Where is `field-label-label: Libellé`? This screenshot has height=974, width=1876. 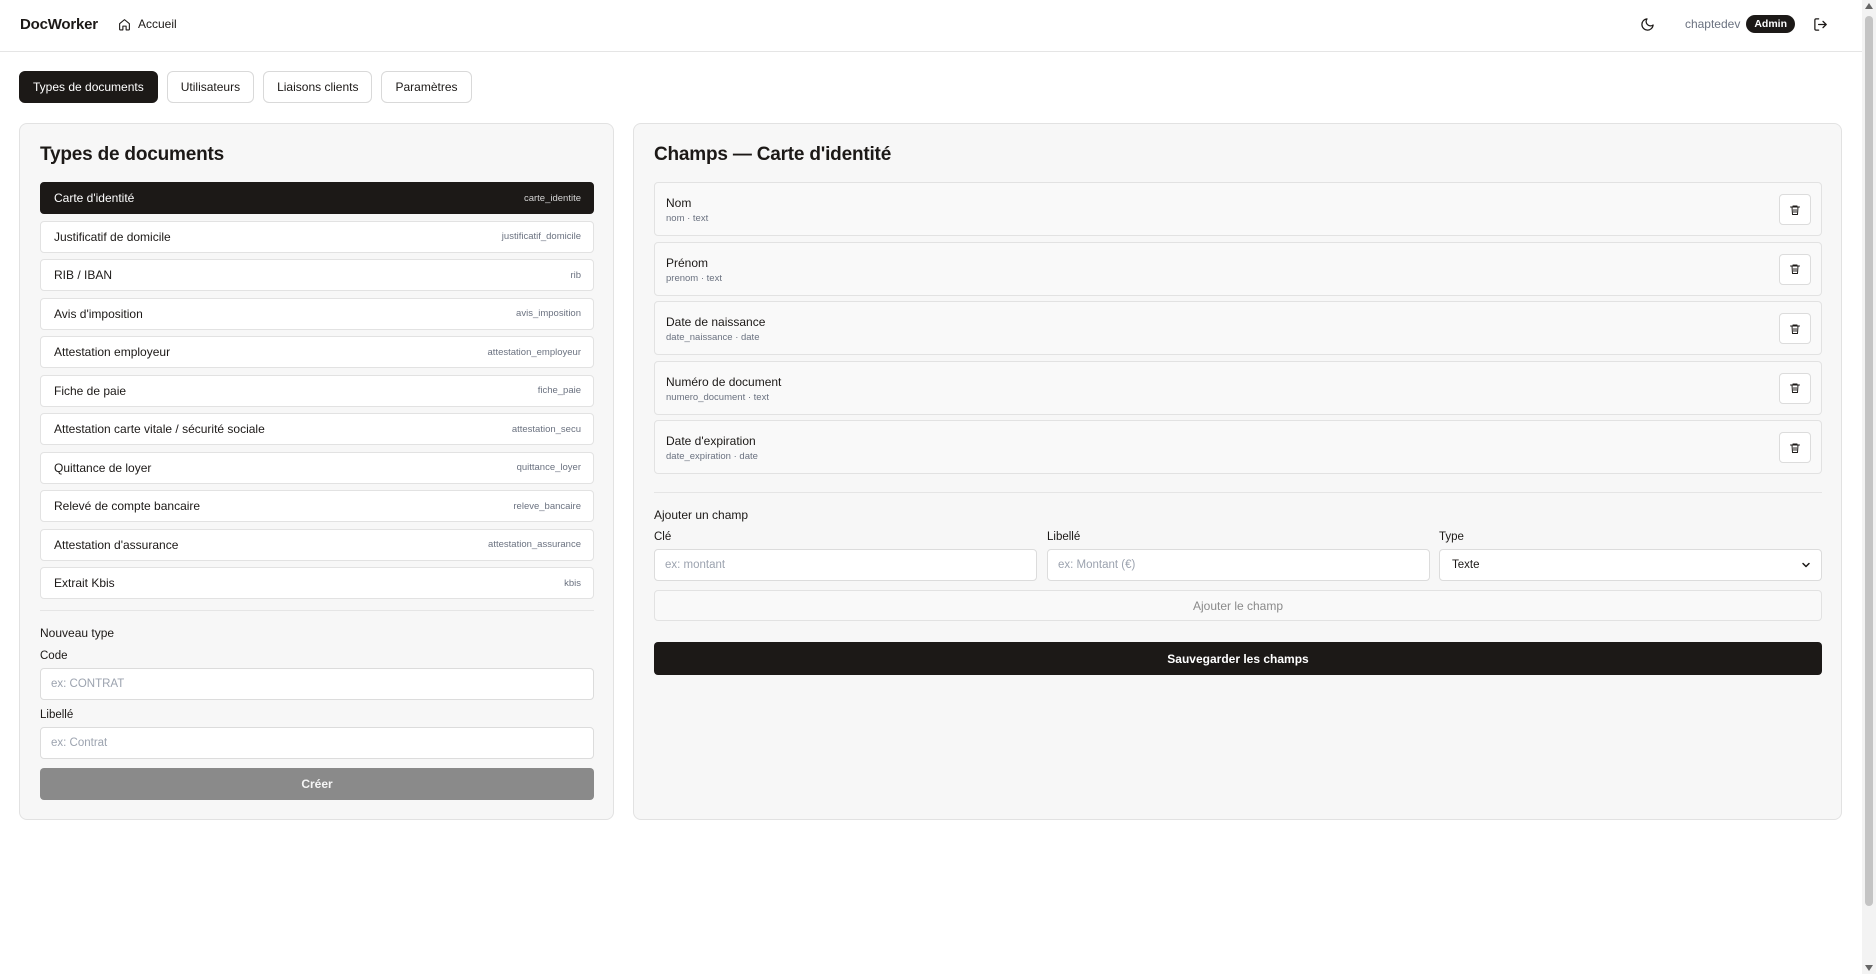 field-label-label: Libellé is located at coordinates (1064, 537).